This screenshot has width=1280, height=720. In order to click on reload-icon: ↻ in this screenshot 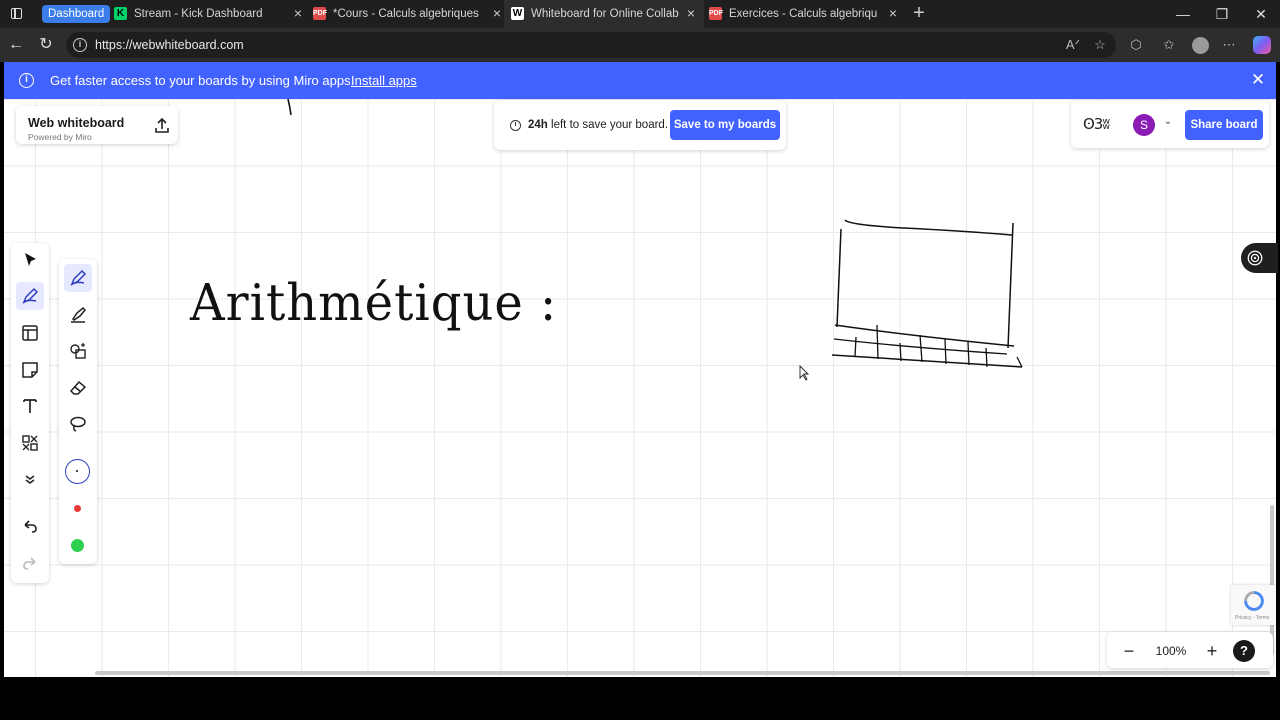, I will do `click(46, 45)`.